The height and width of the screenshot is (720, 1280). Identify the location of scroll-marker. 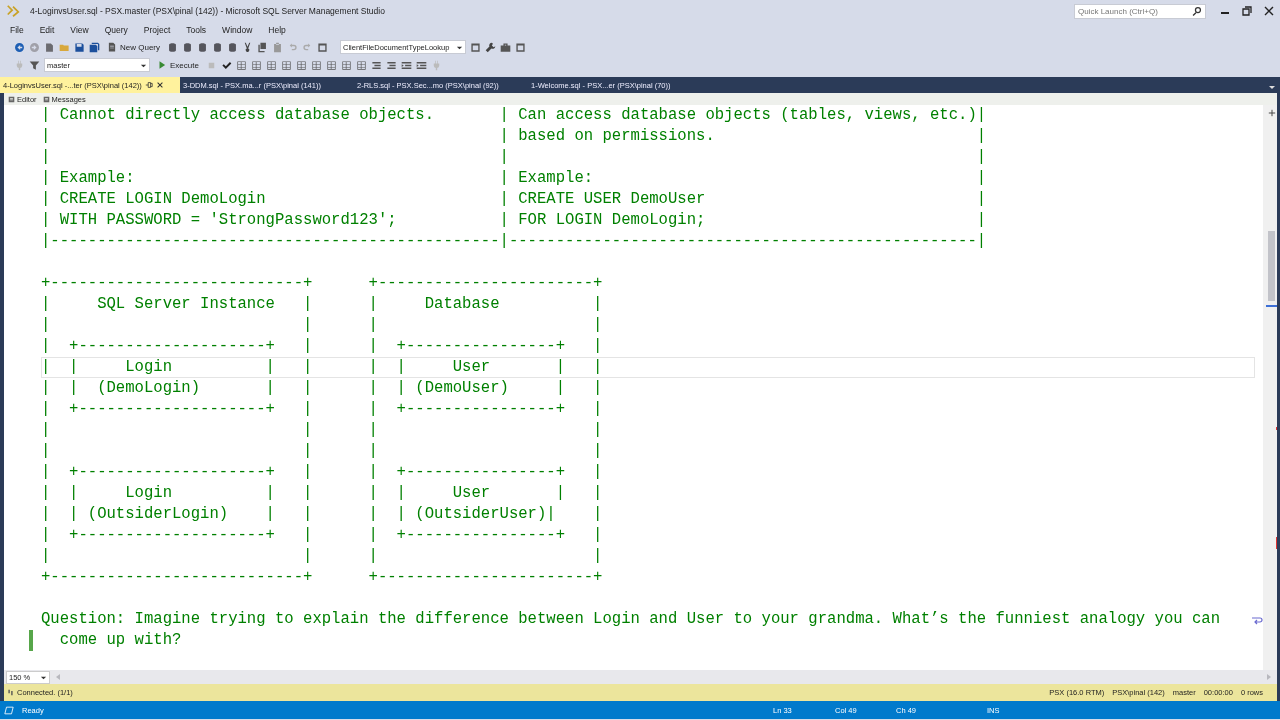
(1271, 306).